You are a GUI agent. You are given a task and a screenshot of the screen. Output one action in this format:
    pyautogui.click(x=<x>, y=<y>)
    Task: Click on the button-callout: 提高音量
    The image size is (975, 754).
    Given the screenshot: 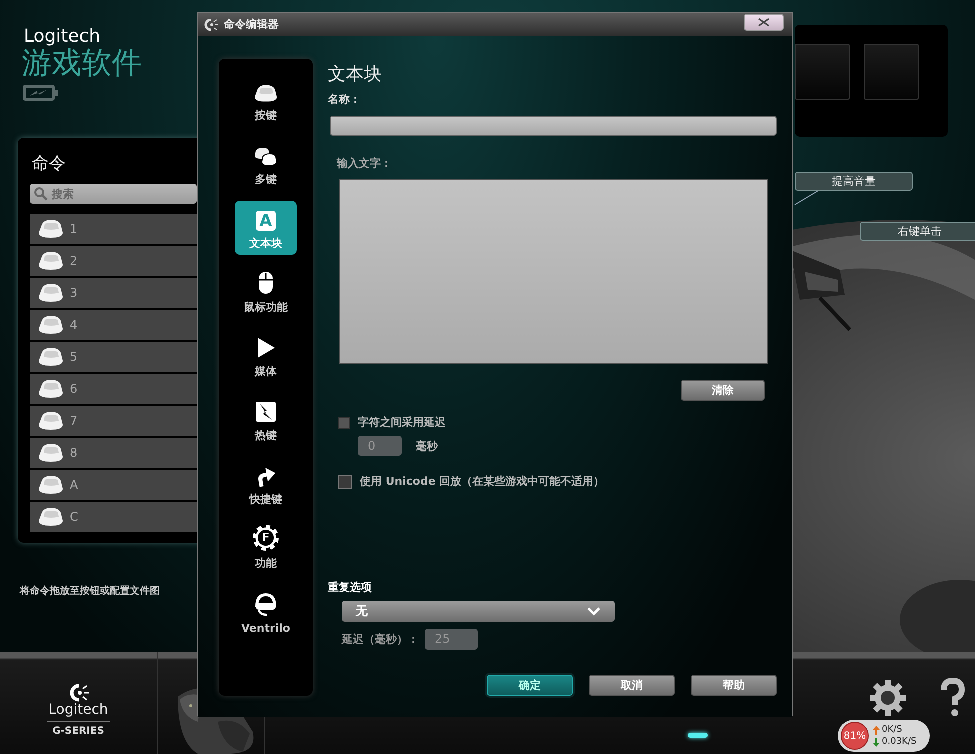 What is the action you would take?
    pyautogui.click(x=854, y=181)
    